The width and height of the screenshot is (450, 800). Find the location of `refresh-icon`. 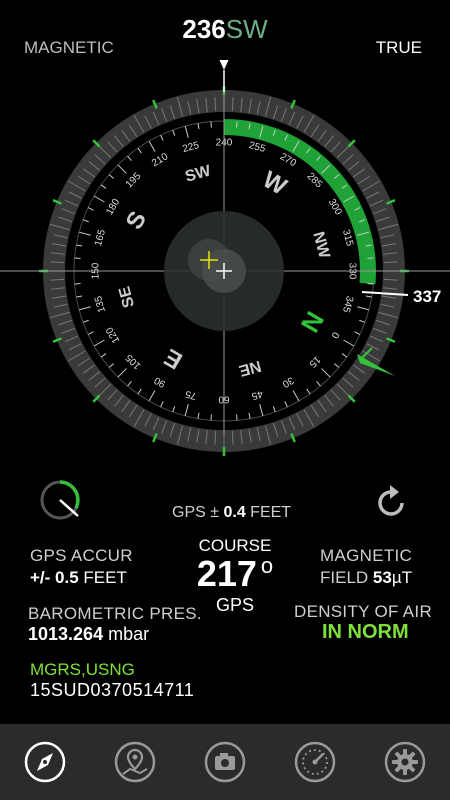

refresh-icon is located at coordinates (392, 500).